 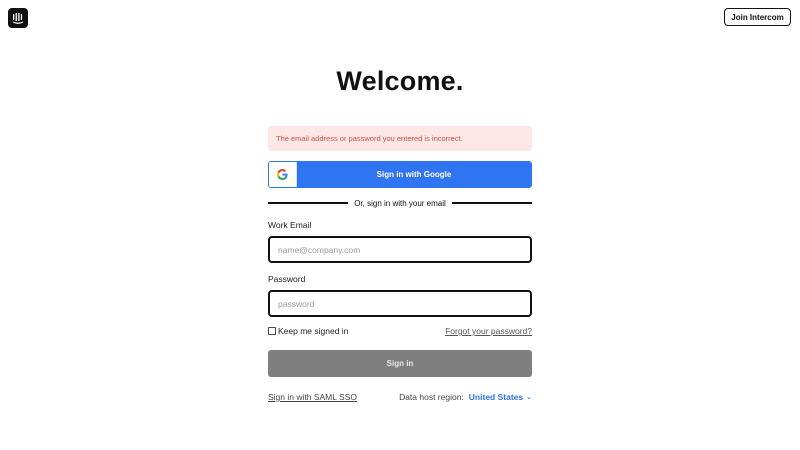 I want to click on keep-signed-in: Keep me signed in, so click(x=308, y=331).